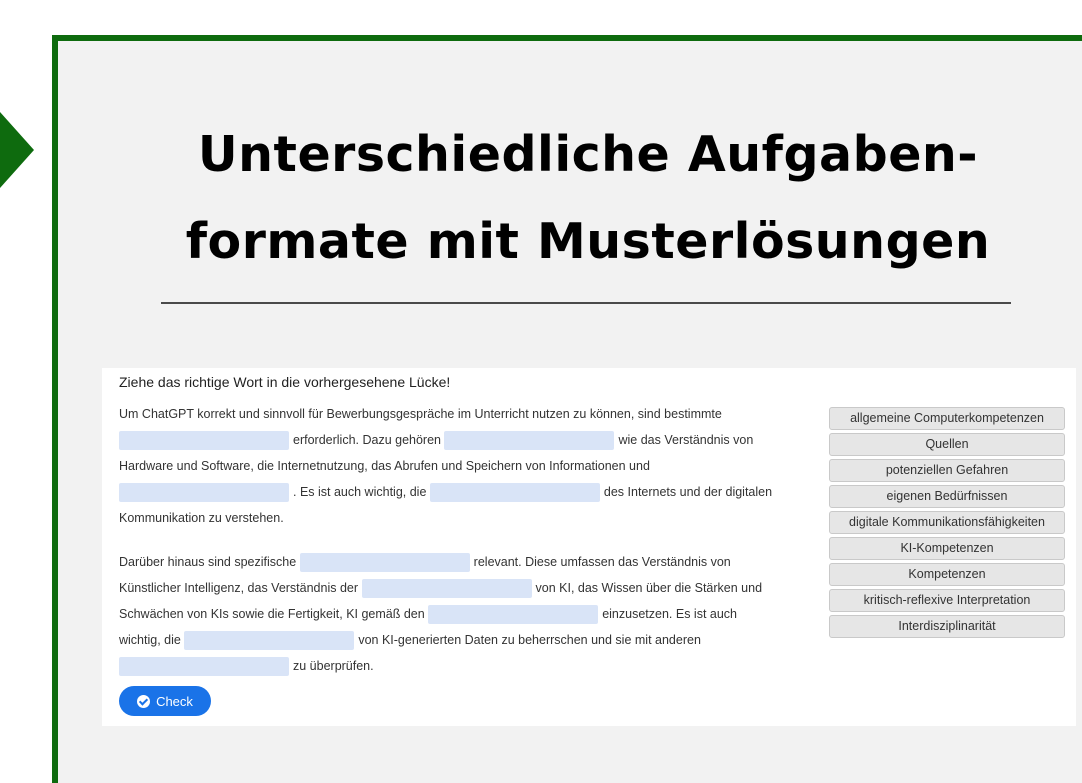  Describe the element at coordinates (588, 154) in the screenshot. I see `slide-title-line-1: Unterschiedliche Aufgaben-` at that location.